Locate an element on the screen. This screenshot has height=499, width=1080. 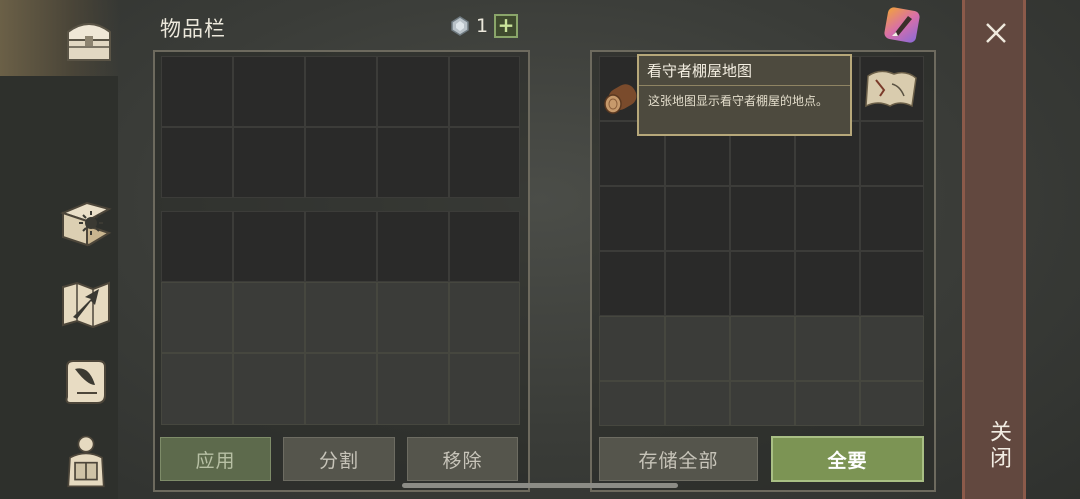
item-tooltip: 看守者棚屋地图 这张地图显示看守者棚屋的地点。 is located at coordinates (744, 95).